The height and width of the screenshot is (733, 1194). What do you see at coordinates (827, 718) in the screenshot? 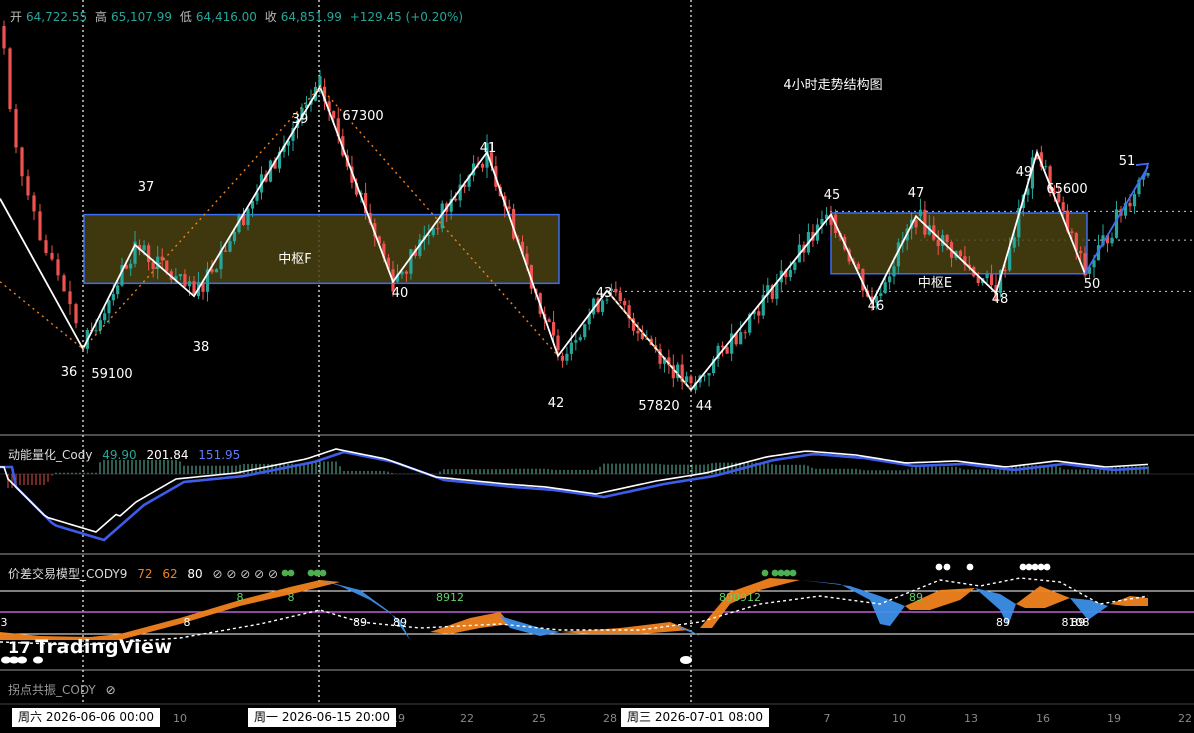
I see `time-axis-label: 7` at bounding box center [827, 718].